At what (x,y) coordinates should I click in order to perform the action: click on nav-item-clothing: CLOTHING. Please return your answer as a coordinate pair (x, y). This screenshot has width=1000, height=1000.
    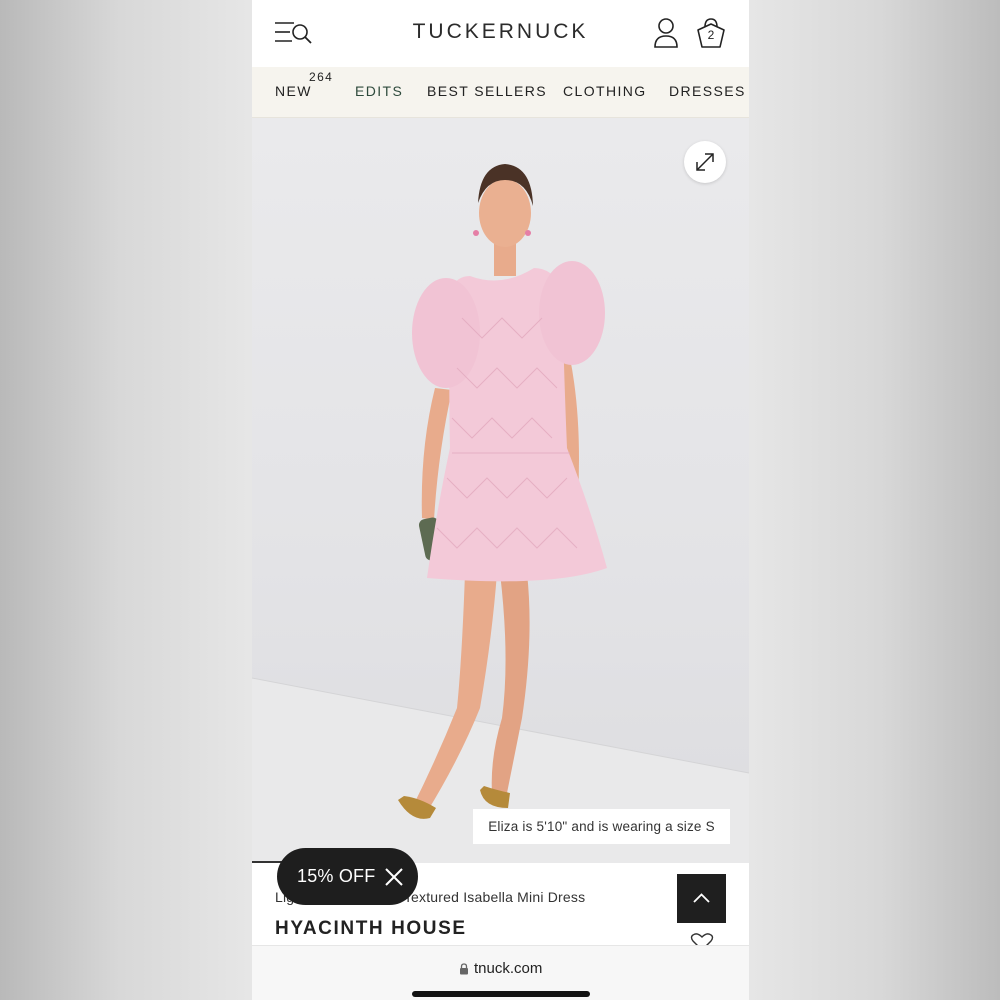
    Looking at the image, I should click on (605, 91).